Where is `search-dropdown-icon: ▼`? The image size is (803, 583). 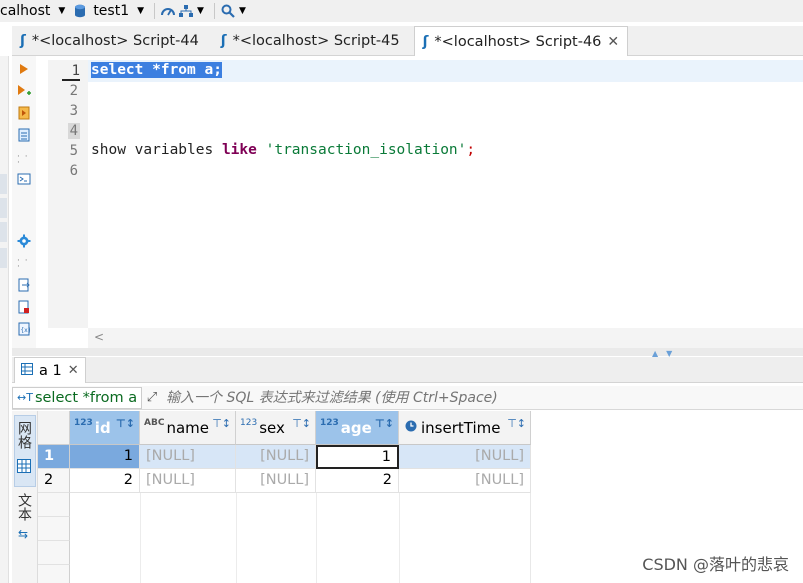 search-dropdown-icon: ▼ is located at coordinates (242, 11).